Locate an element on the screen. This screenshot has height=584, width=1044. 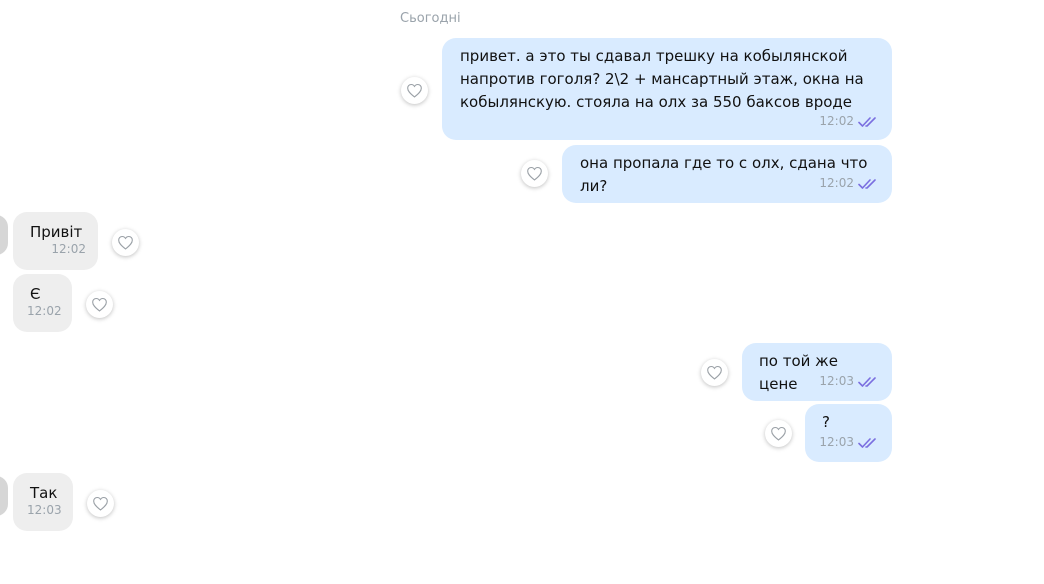
message-bubble-incoming: Є 12:02 is located at coordinates (42, 303).